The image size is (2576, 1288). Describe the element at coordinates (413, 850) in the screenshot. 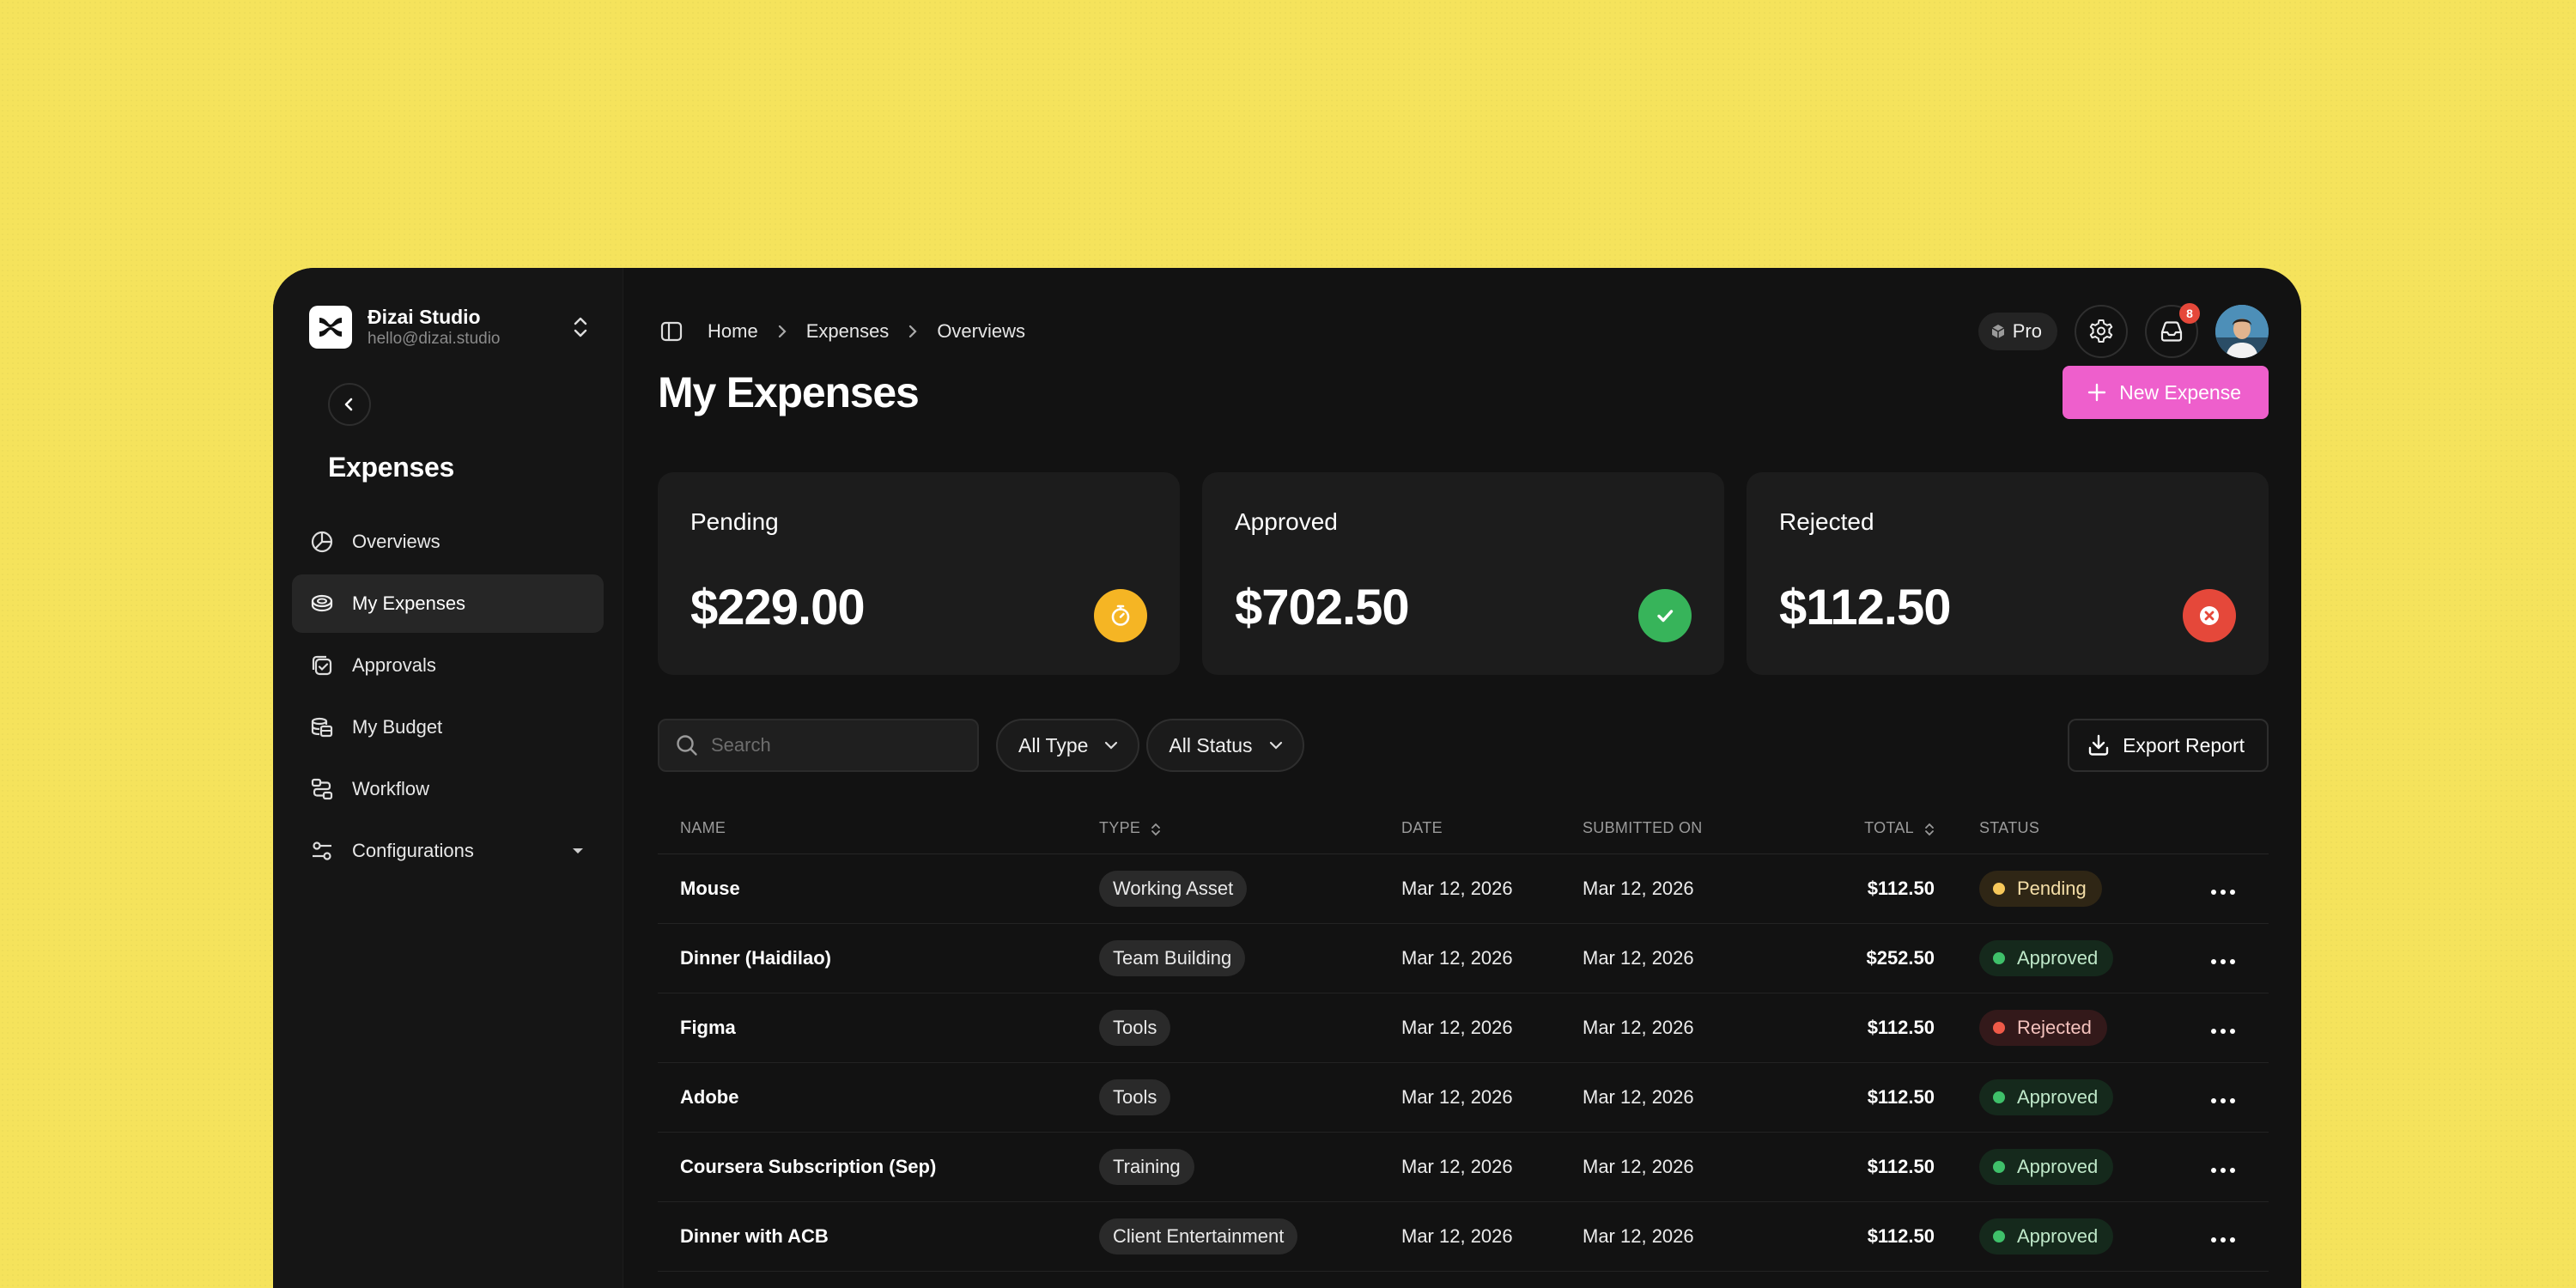

I see `sidebar-item-label: Configurations` at that location.